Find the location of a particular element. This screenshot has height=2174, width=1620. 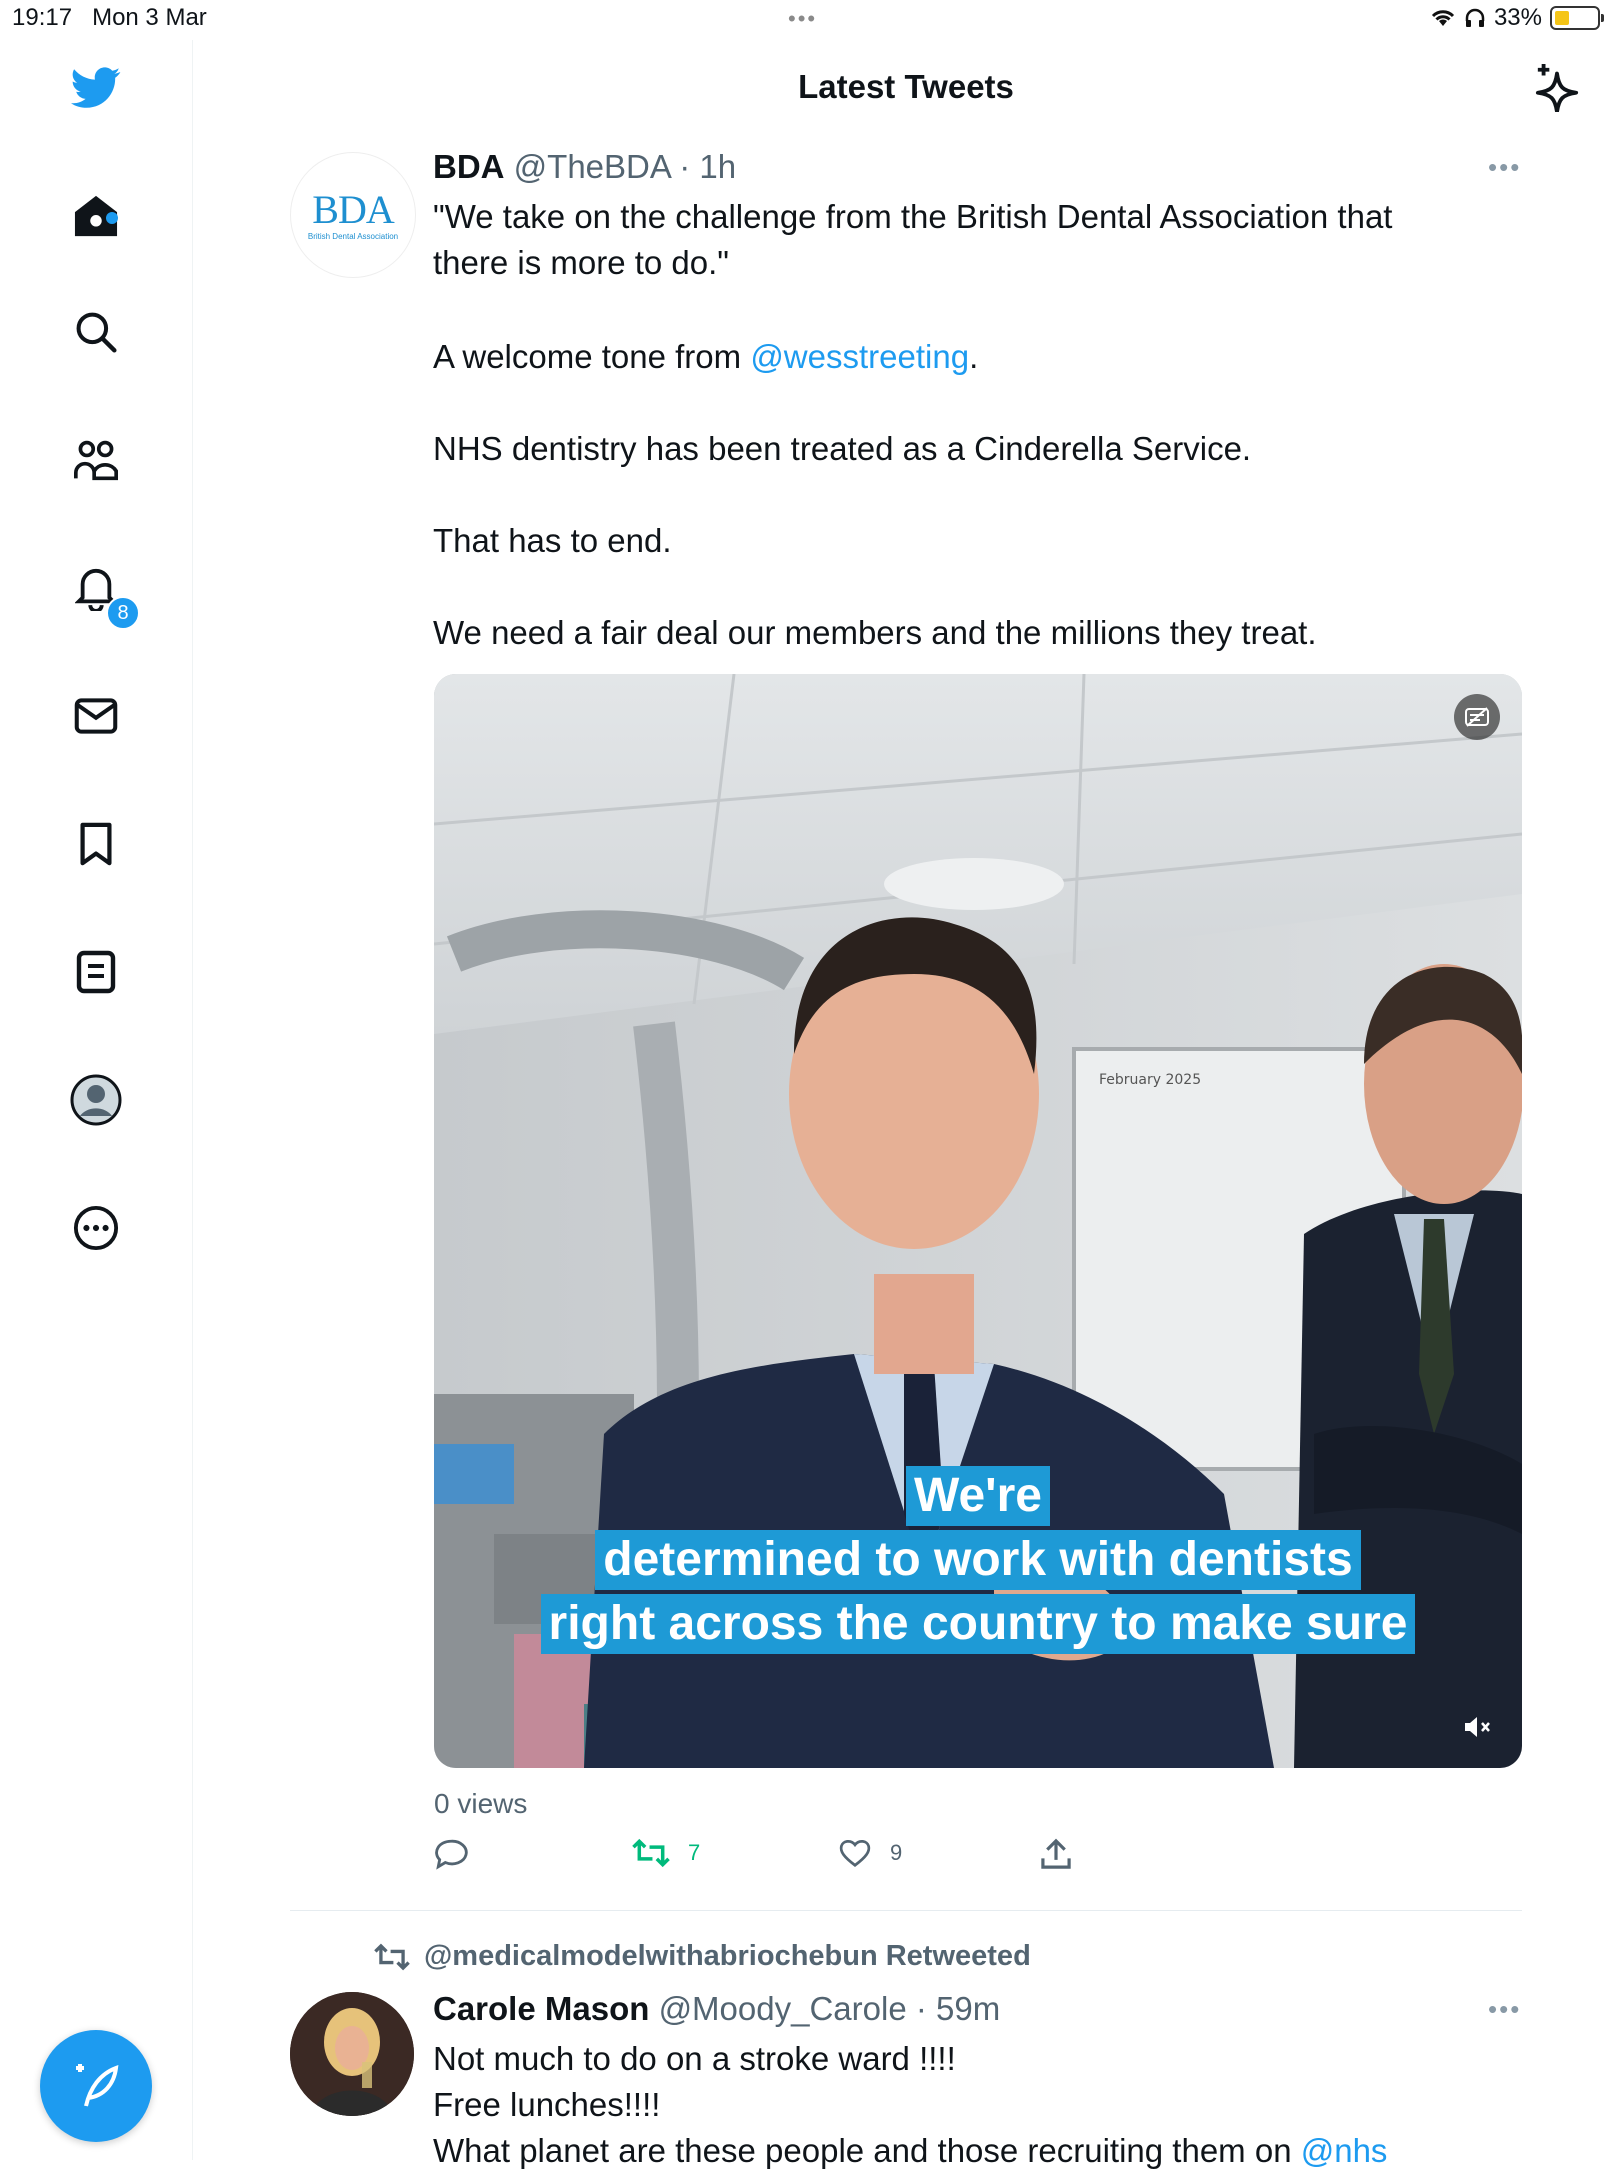

author-handle: @Moody_Carole is located at coordinates (783, 2008).